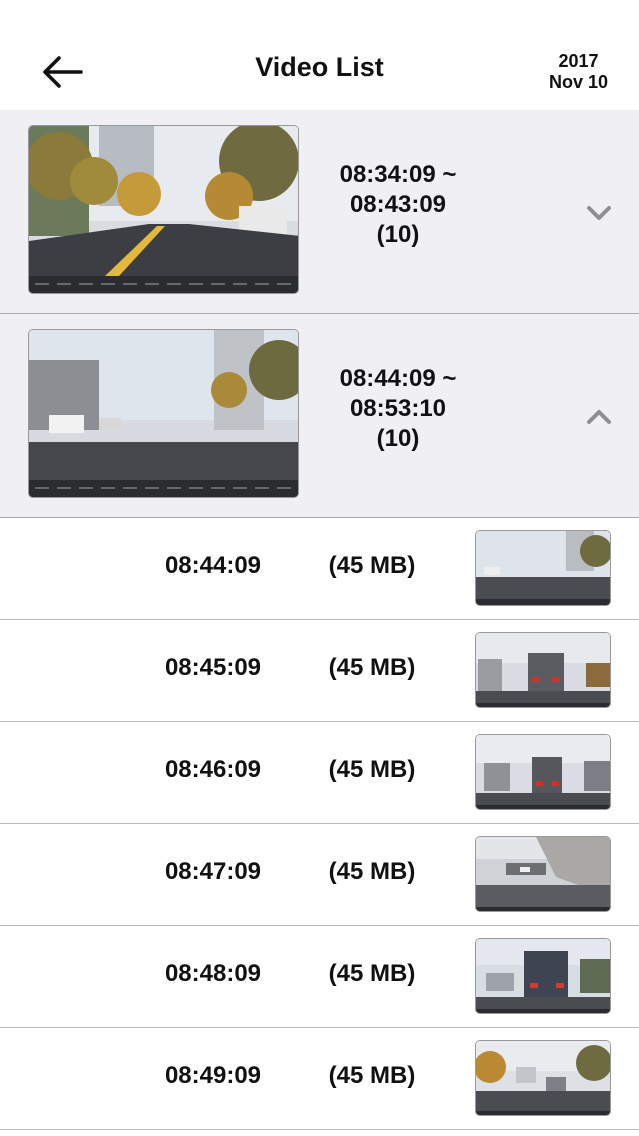 The height and width of the screenshot is (1136, 639). What do you see at coordinates (319, 875) in the screenshot?
I see `video-file-row: 08:47:09 (45 MB)` at bounding box center [319, 875].